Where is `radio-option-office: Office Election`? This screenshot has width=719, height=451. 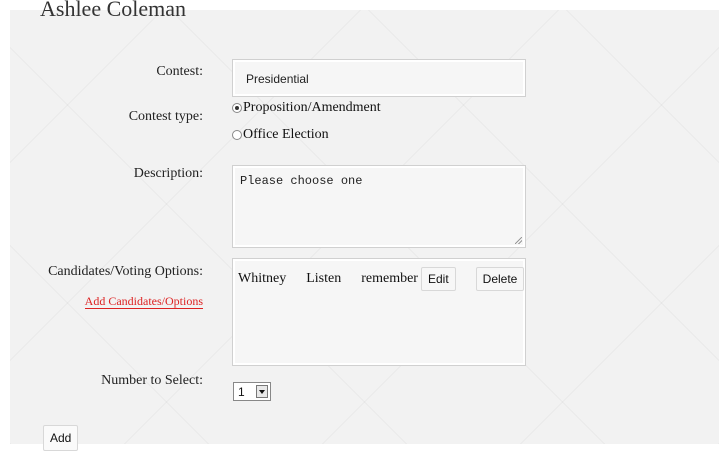
radio-option-office: Office Election is located at coordinates (280, 135).